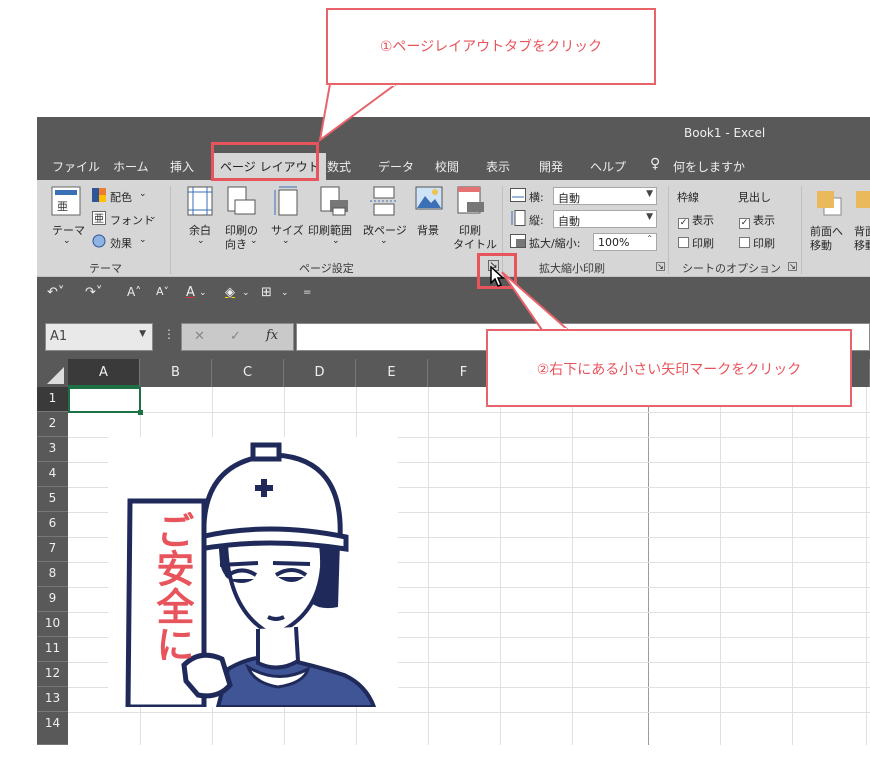 This screenshot has height=766, width=870. Describe the element at coordinates (498, 166) in the screenshot. I see `tab-view: 表示` at that location.